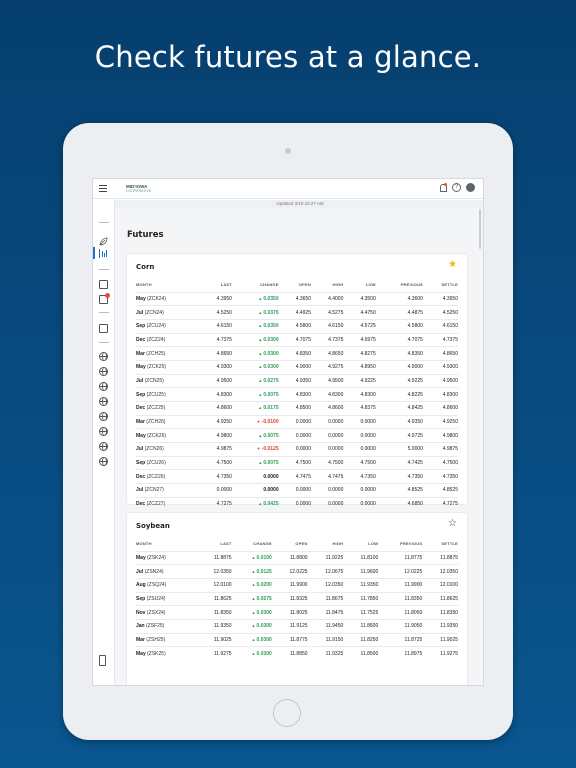 The width and height of the screenshot is (576, 768). Describe the element at coordinates (166, 557) in the screenshot. I see `month-cell: May (ZSK24)` at that location.